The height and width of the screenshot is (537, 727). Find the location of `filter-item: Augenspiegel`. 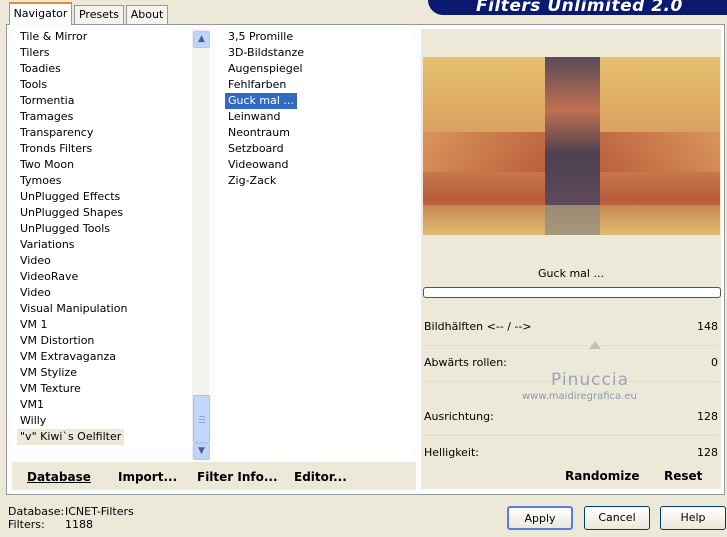

filter-item: Augenspiegel is located at coordinates (265, 69).